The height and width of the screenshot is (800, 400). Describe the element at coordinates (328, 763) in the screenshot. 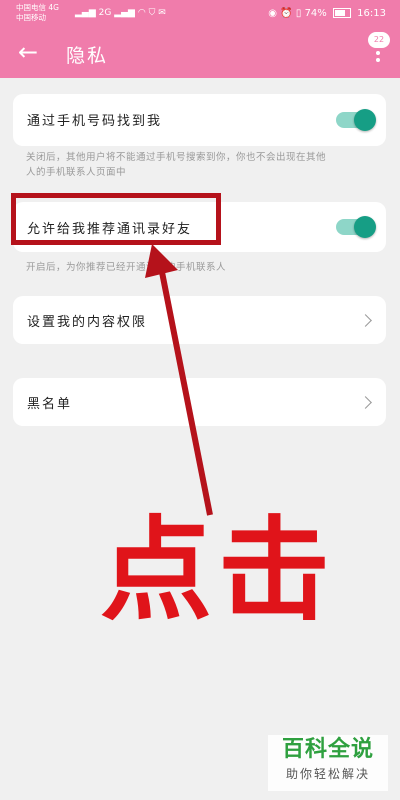

I see `watermark-logo: 百科全说 助你轻松解决` at that location.